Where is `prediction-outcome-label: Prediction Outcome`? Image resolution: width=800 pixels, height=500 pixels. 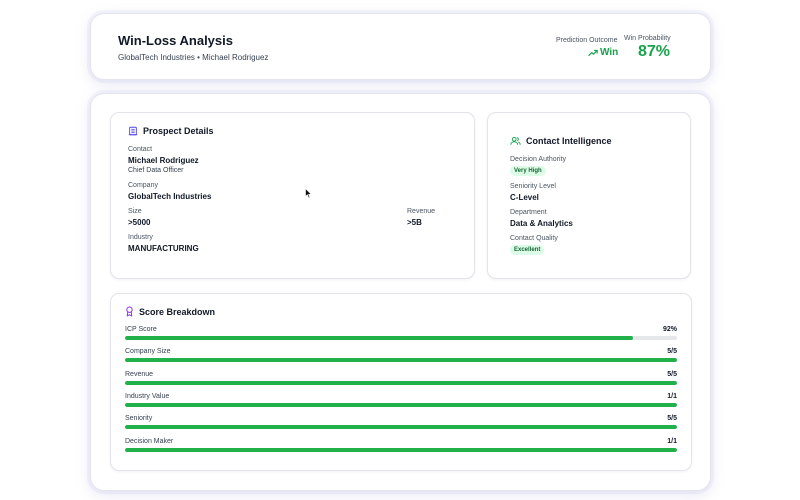 prediction-outcome-label: Prediction Outcome is located at coordinates (587, 40).